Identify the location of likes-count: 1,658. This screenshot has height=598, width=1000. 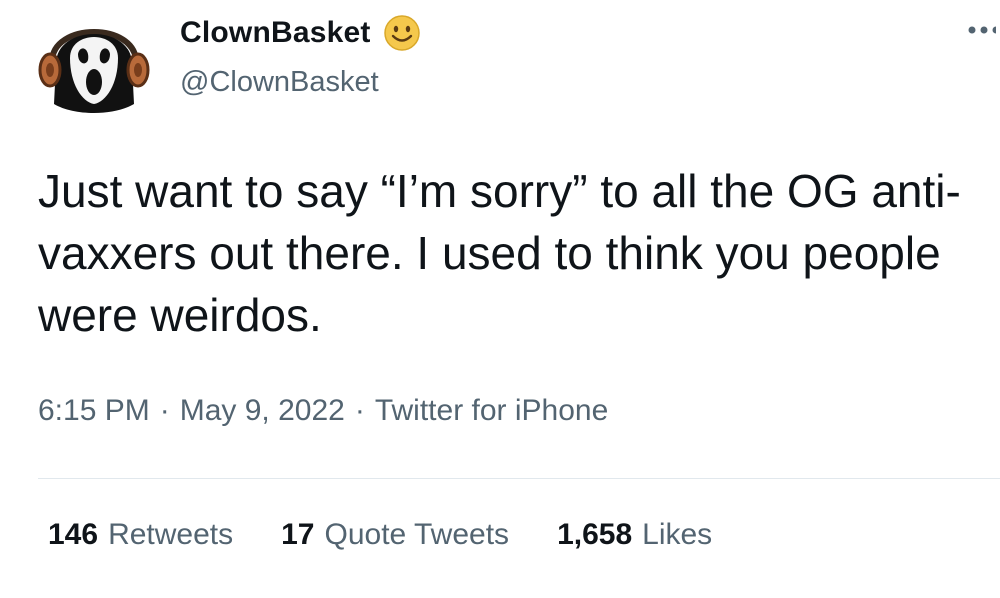
(595, 534).